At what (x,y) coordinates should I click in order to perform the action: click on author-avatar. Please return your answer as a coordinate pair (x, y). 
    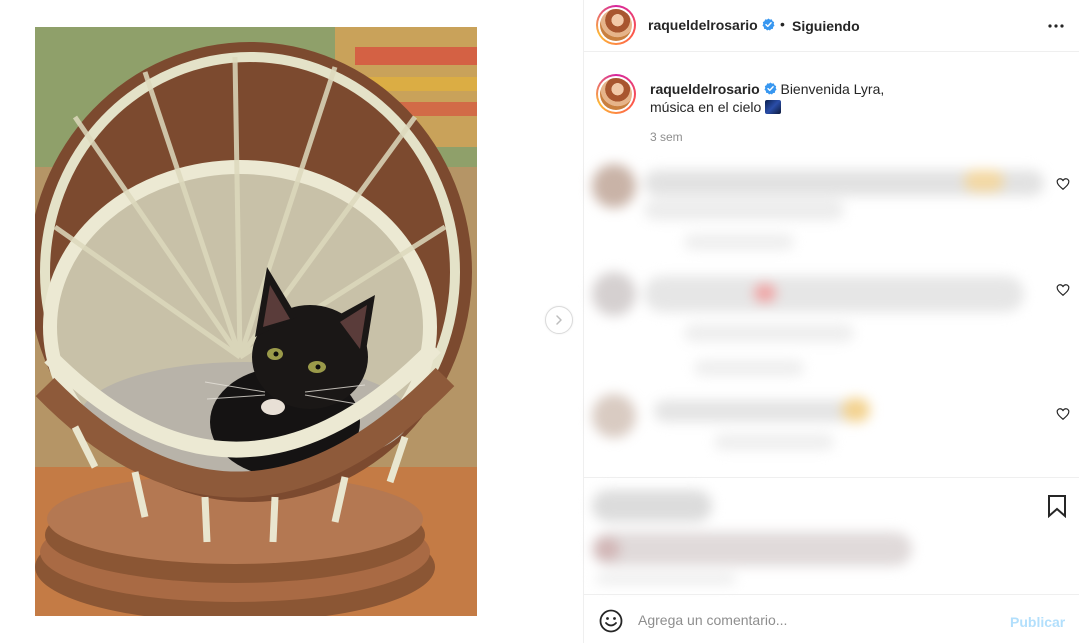
    Looking at the image, I should click on (616, 25).